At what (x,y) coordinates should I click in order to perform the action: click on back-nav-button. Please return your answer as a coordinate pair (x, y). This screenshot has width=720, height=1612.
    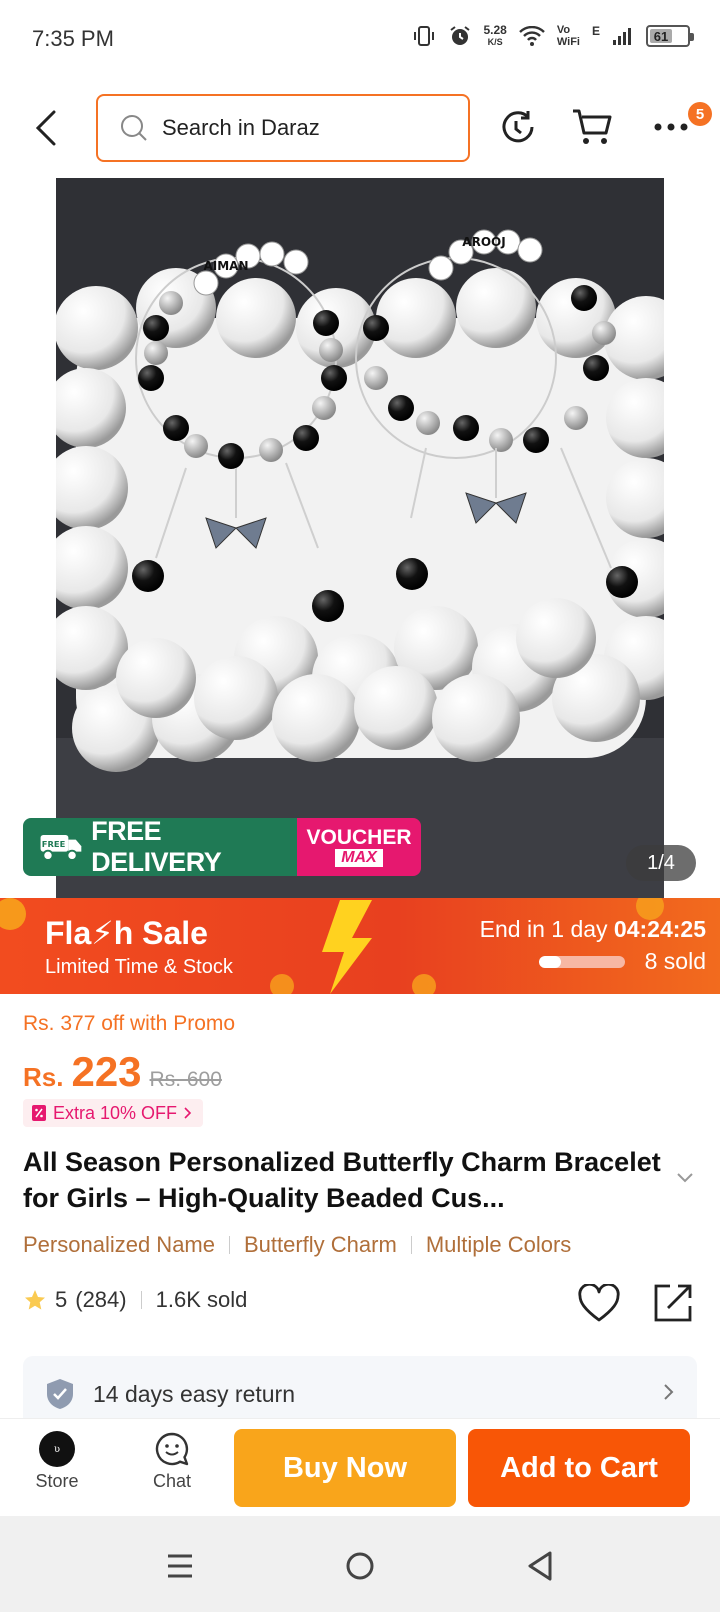
    Looking at the image, I should click on (540, 1566).